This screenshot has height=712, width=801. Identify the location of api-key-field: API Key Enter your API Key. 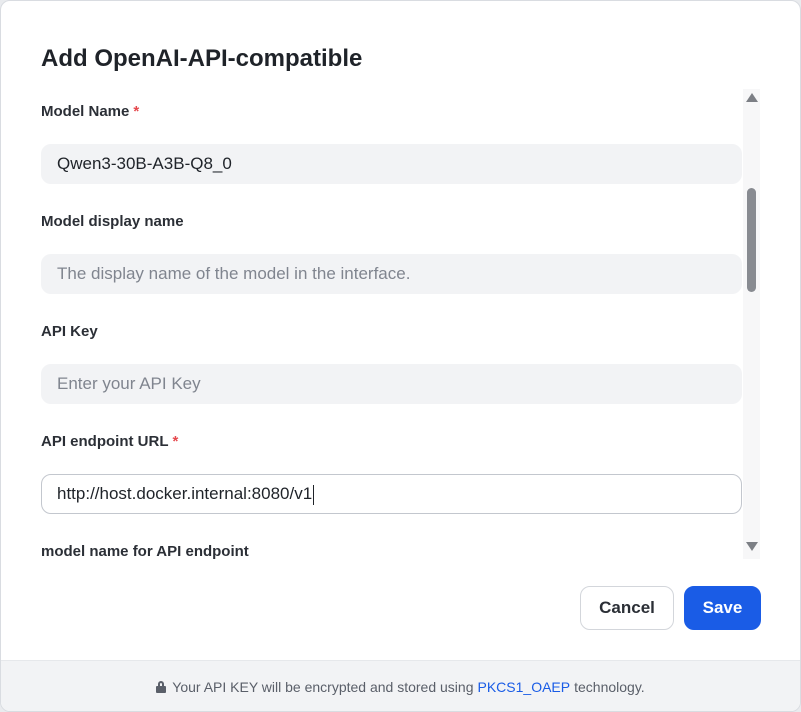
(391, 363).